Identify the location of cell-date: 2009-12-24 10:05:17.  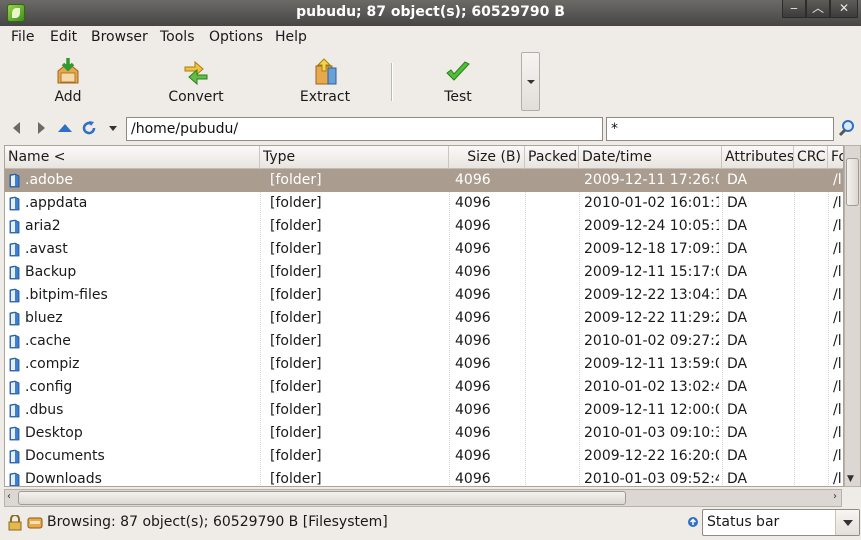
(651, 226).